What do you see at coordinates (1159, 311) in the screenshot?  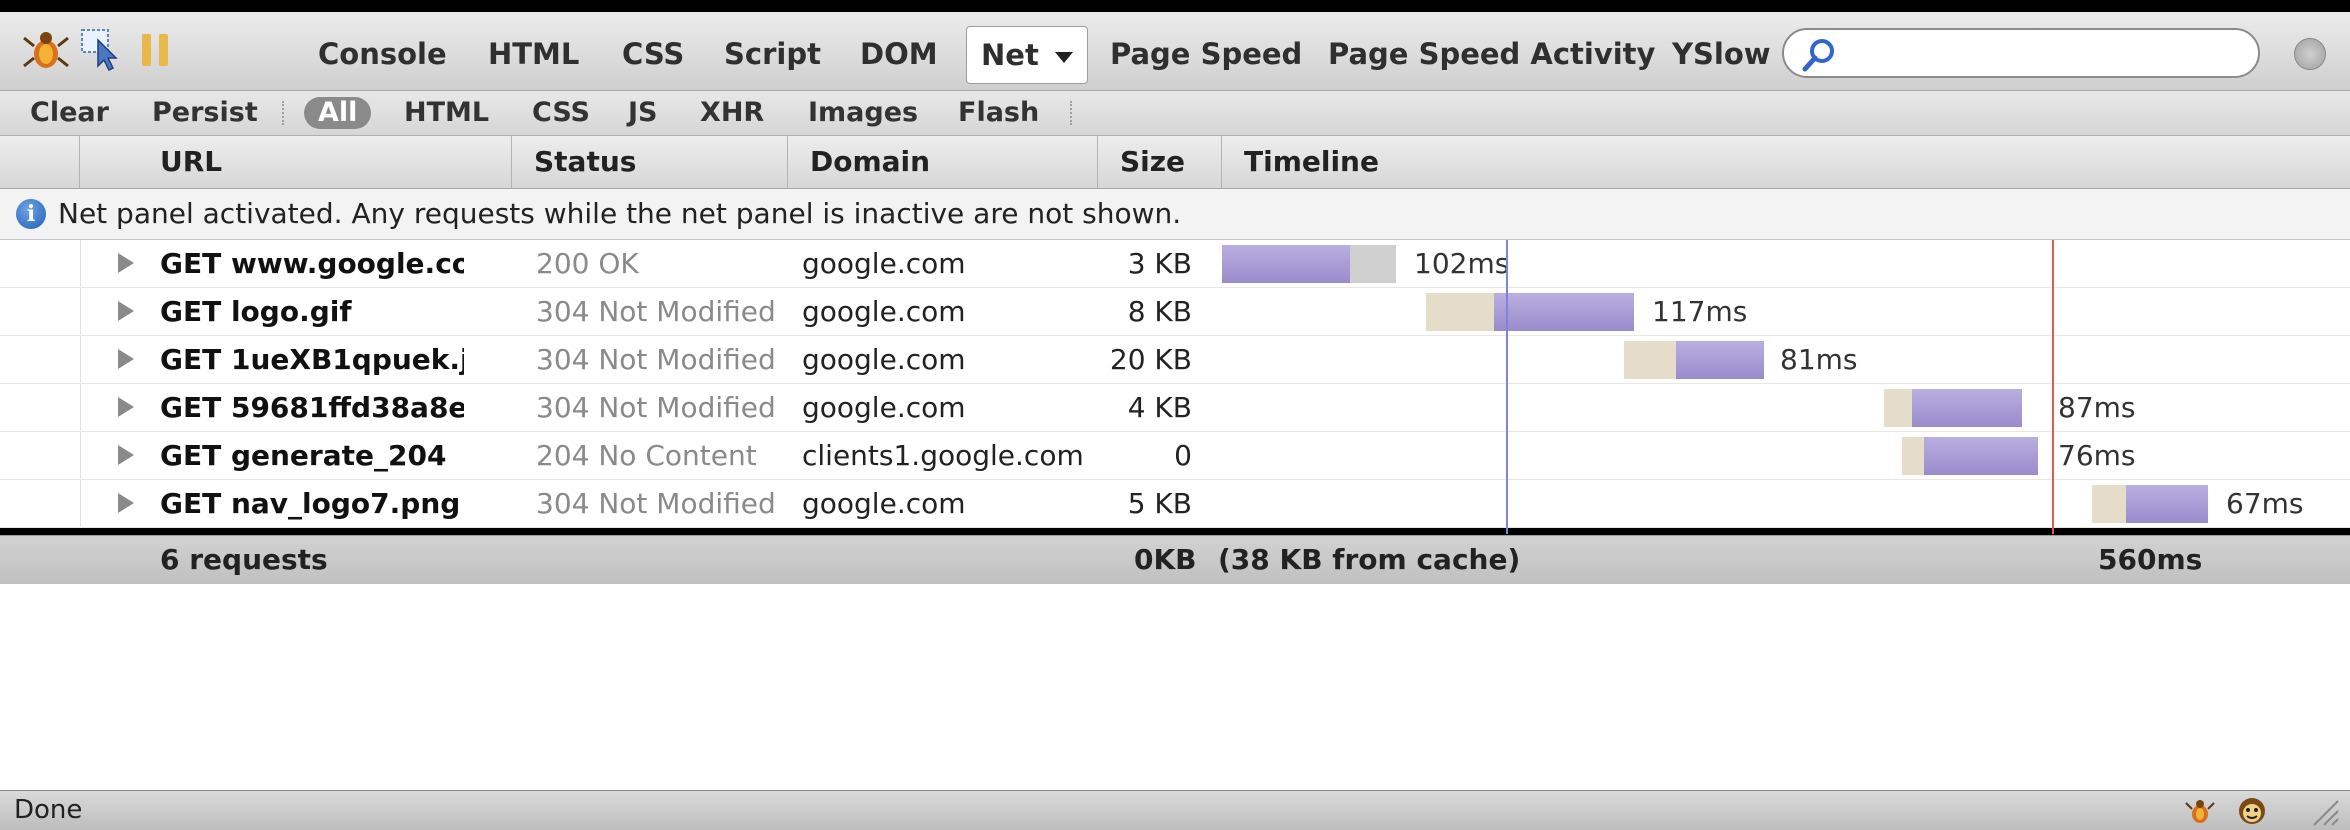 I see `request-size: 8 KB` at bounding box center [1159, 311].